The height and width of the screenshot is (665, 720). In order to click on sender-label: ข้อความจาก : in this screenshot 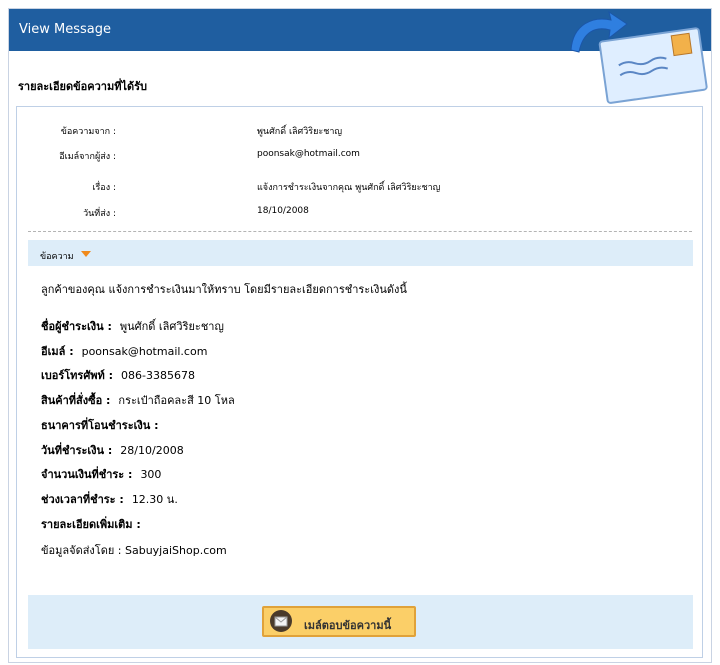, I will do `click(88, 132)`.